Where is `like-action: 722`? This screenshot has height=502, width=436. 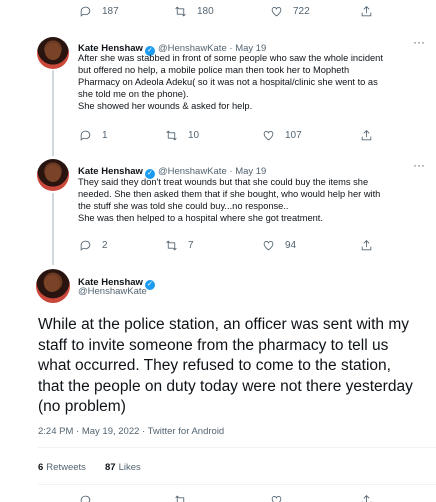
like-action: 722 is located at coordinates (290, 11).